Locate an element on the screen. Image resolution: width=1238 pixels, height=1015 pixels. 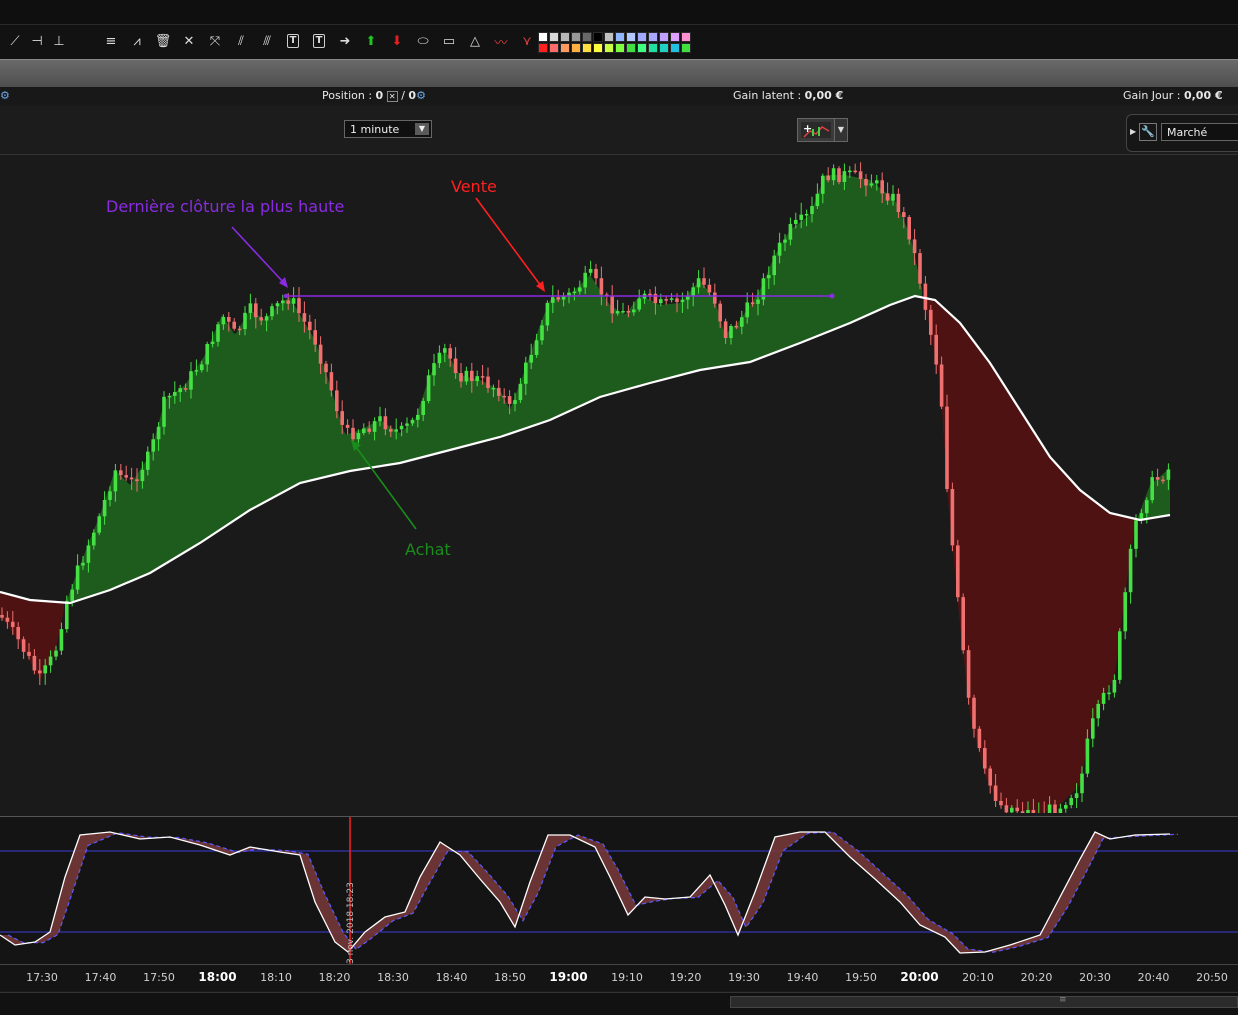
time-tick-label: 18:30 is located at coordinates (393, 977).